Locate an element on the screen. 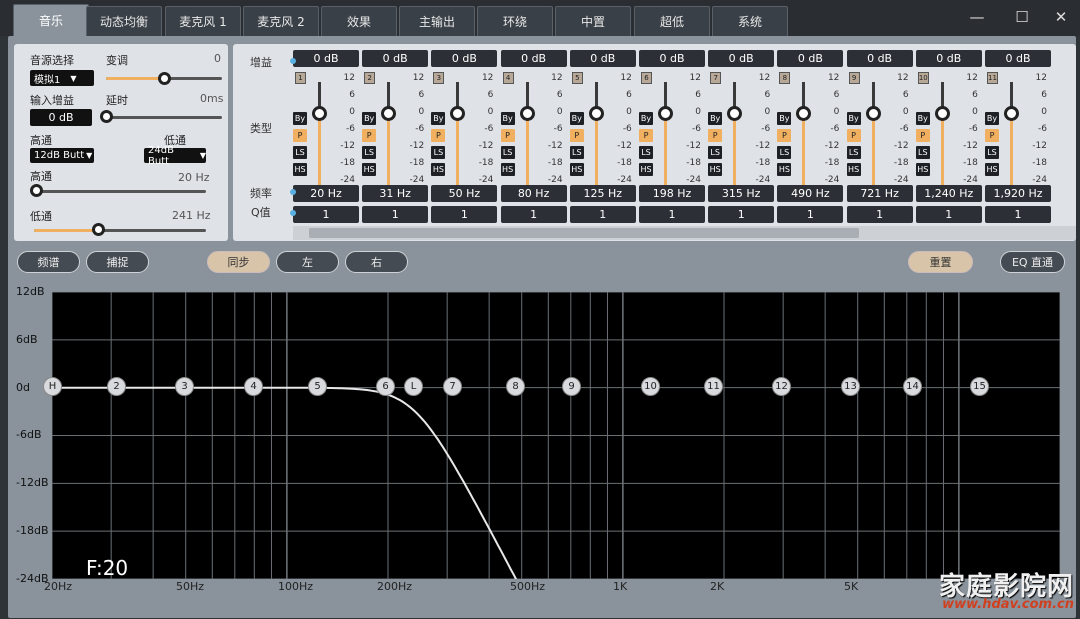 The width and height of the screenshot is (1080, 619). capture-button: 捕捉 is located at coordinates (117, 262).